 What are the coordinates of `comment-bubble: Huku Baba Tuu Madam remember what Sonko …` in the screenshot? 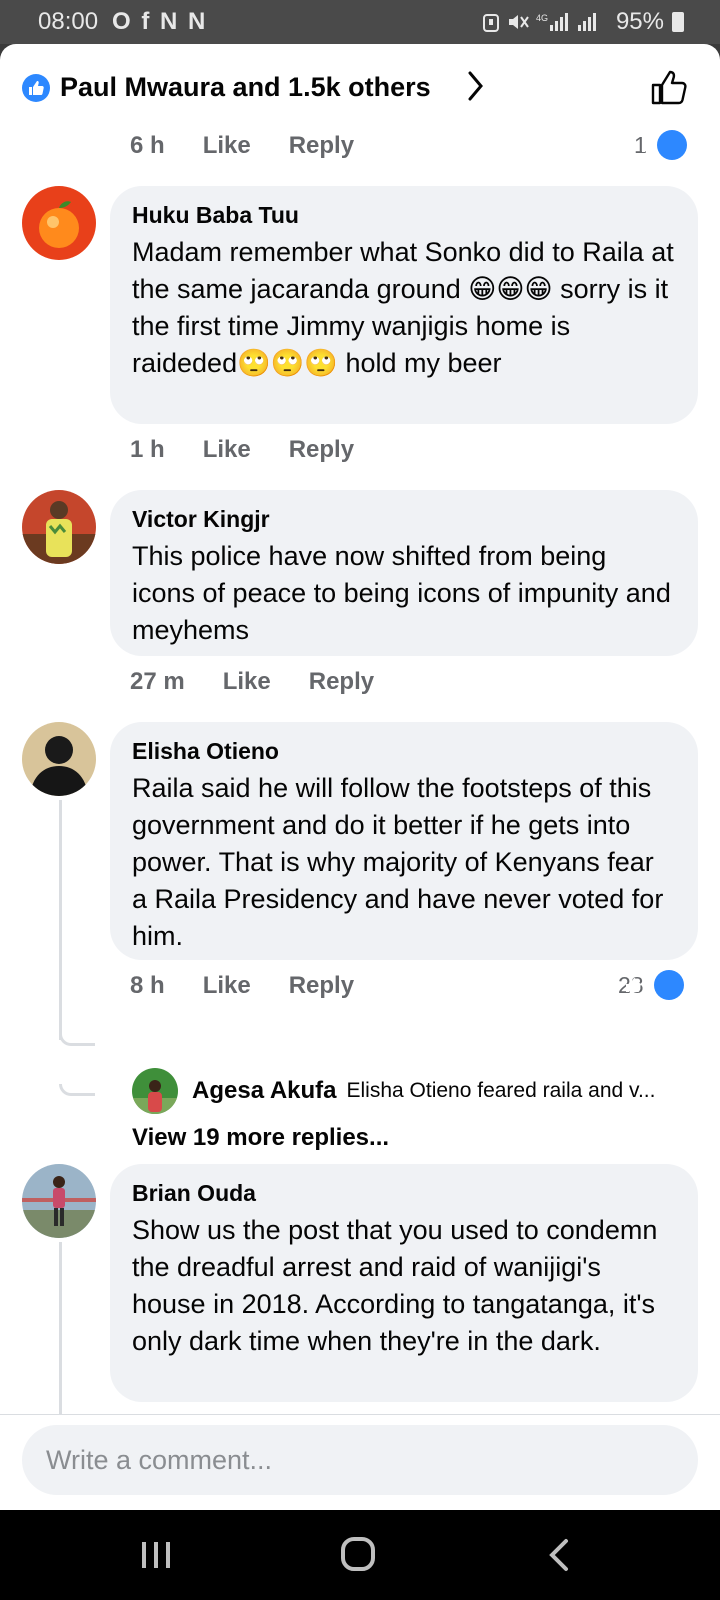 It's located at (404, 305).